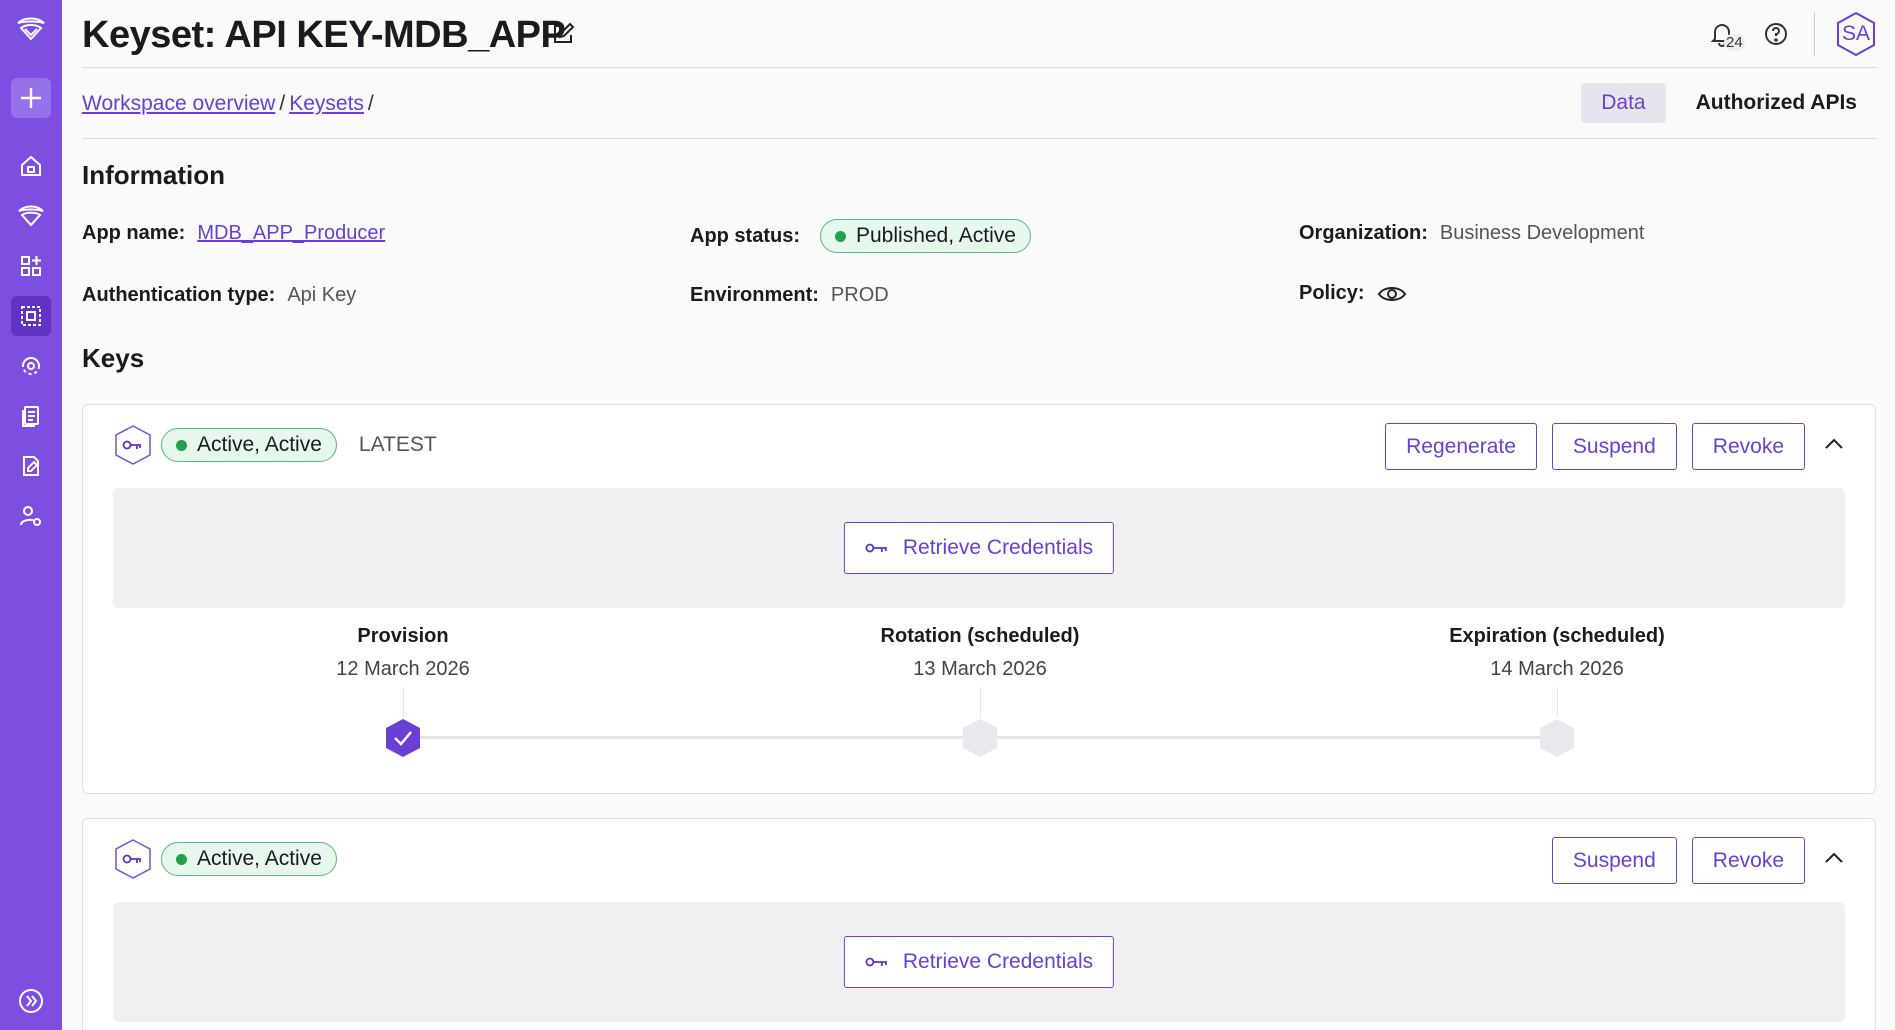 This screenshot has height=1030, width=1895. What do you see at coordinates (31, 466) in the screenshot?
I see `policy-edit-icon` at bounding box center [31, 466].